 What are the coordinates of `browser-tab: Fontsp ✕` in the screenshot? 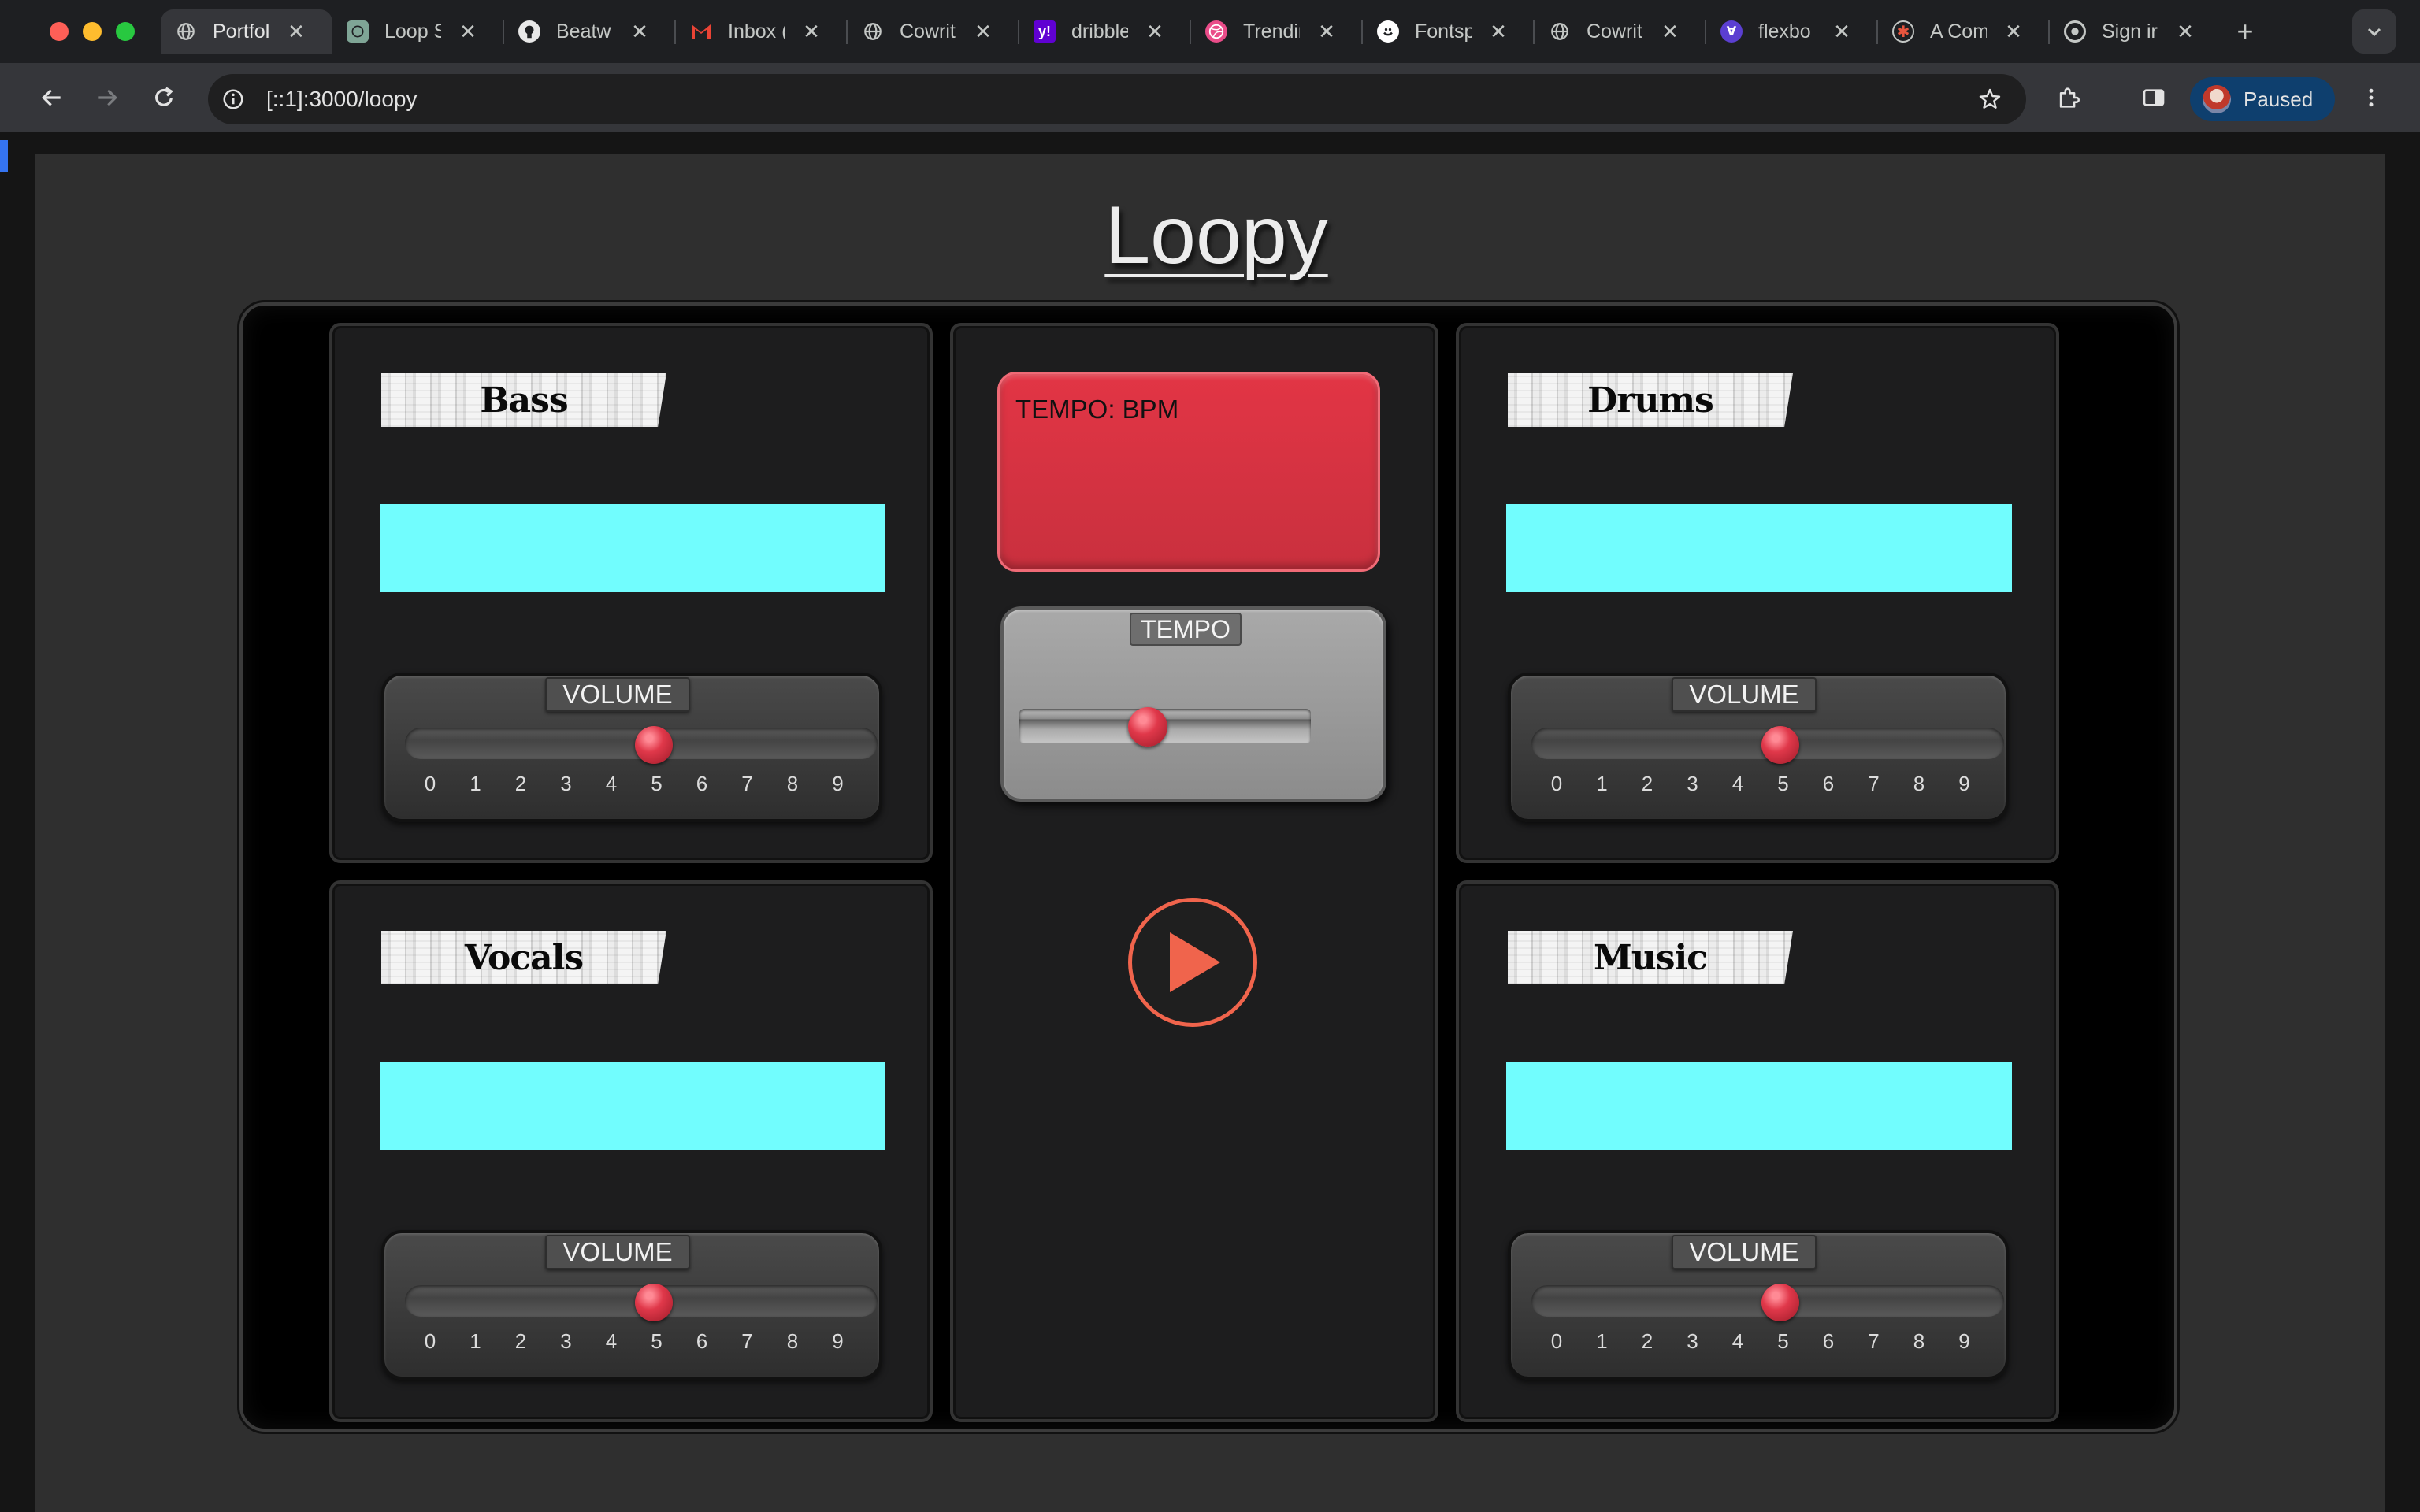 It's located at (1449, 31).